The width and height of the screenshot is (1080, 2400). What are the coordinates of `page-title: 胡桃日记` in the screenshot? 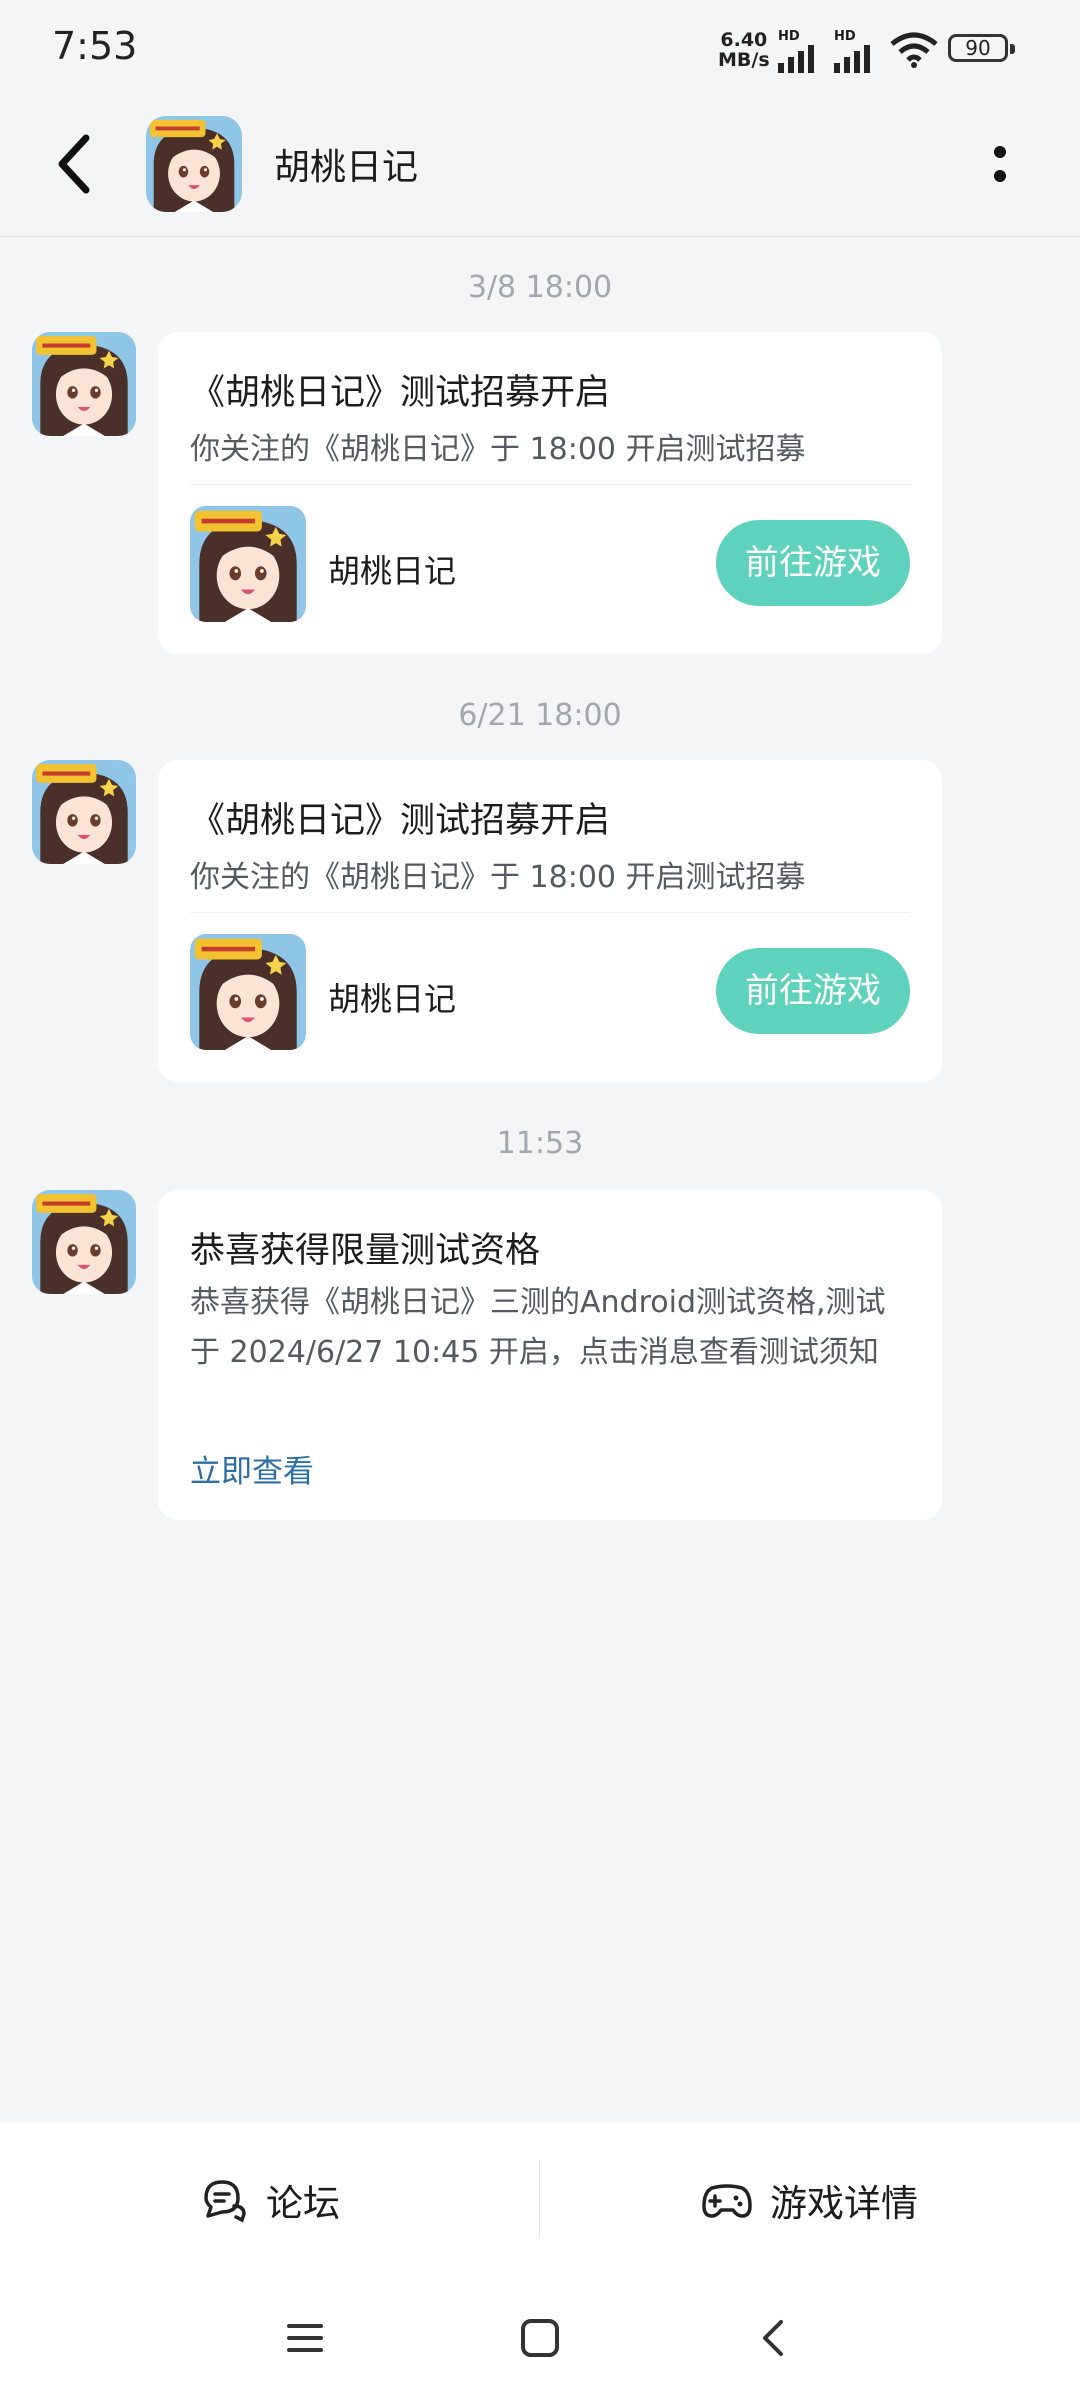 It's located at (346, 167).